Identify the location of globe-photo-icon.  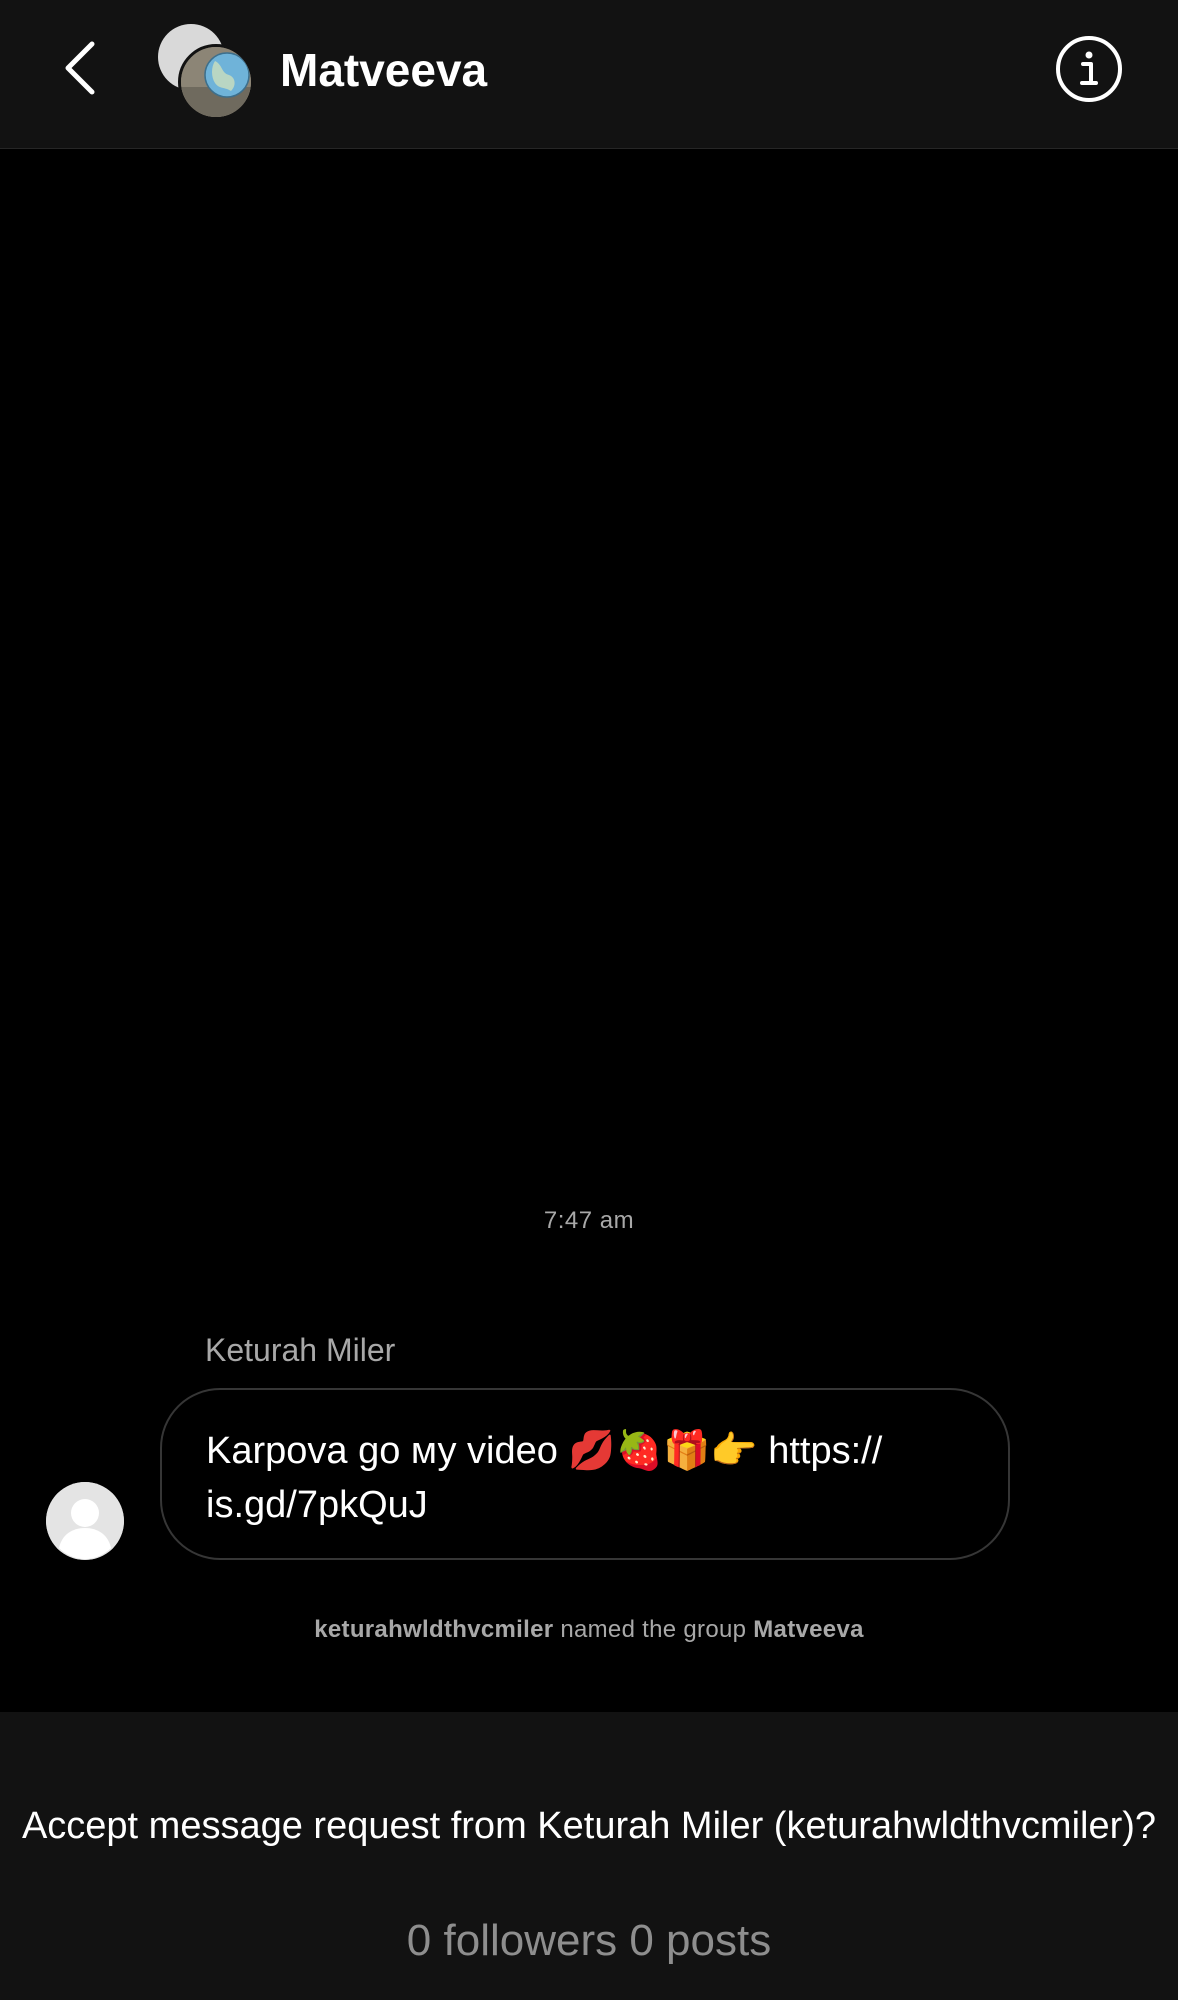
(216, 82).